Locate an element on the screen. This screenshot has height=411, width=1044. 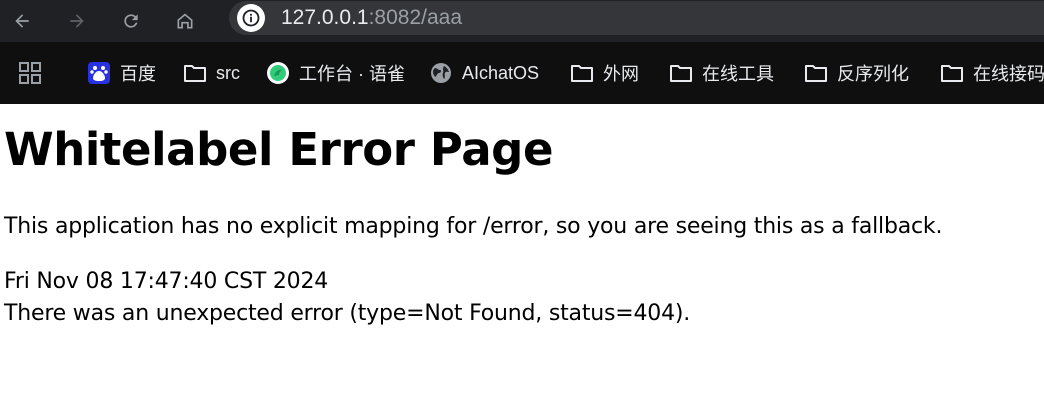
bookmark-label: 在线工具 is located at coordinates (738, 74).